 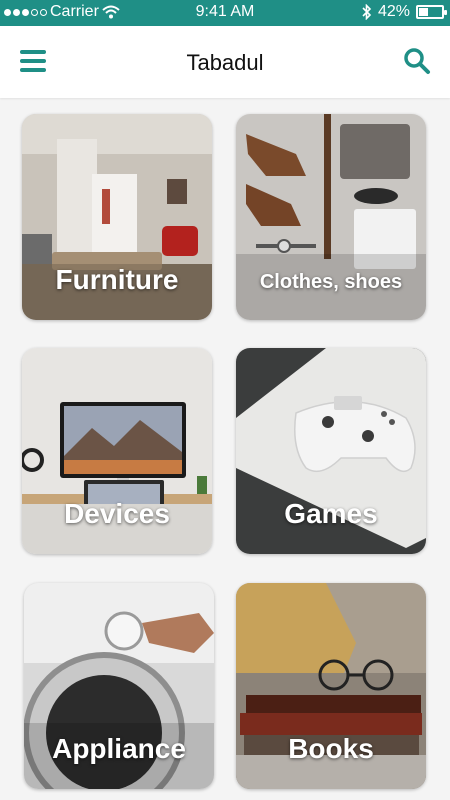 What do you see at coordinates (331, 686) in the screenshot?
I see `category-card-books: Books` at bounding box center [331, 686].